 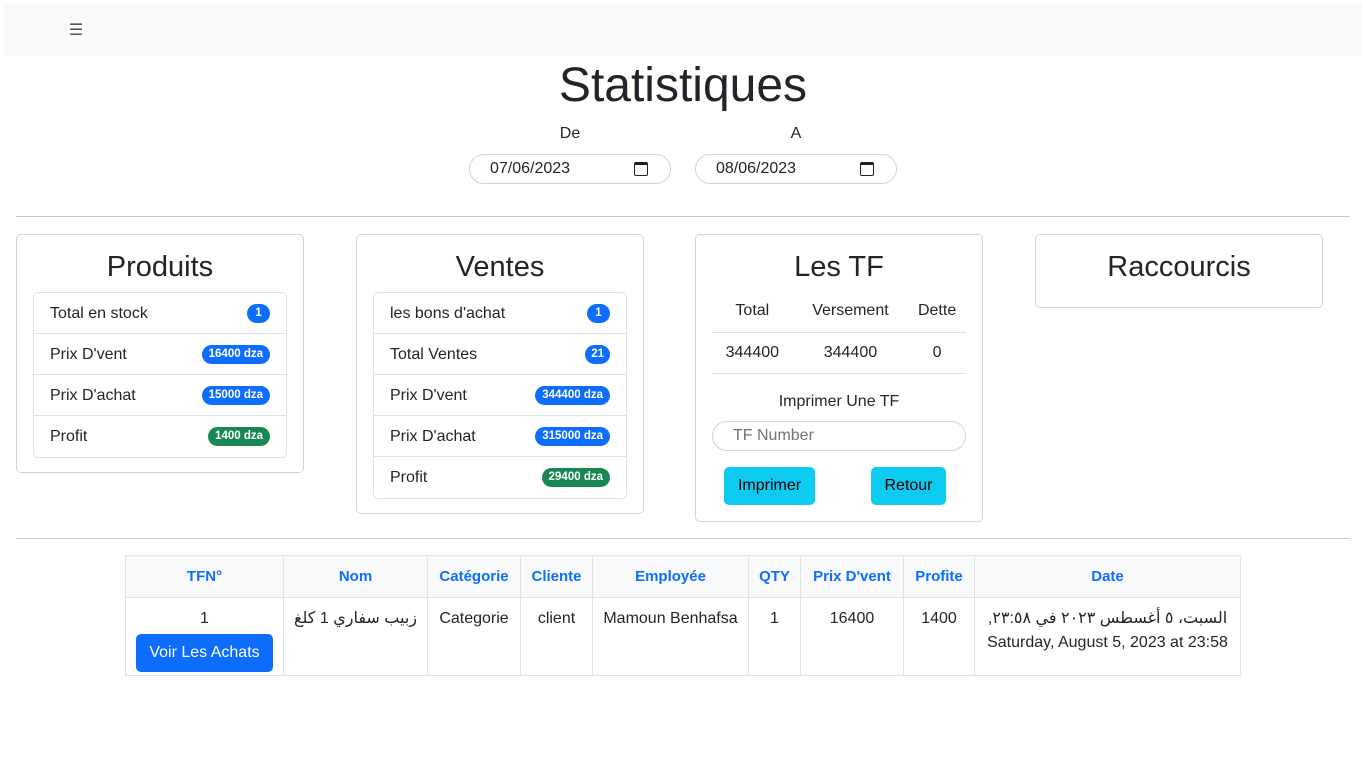 I want to click on from-date-input: 07/06/2023, so click(x=570, y=169).